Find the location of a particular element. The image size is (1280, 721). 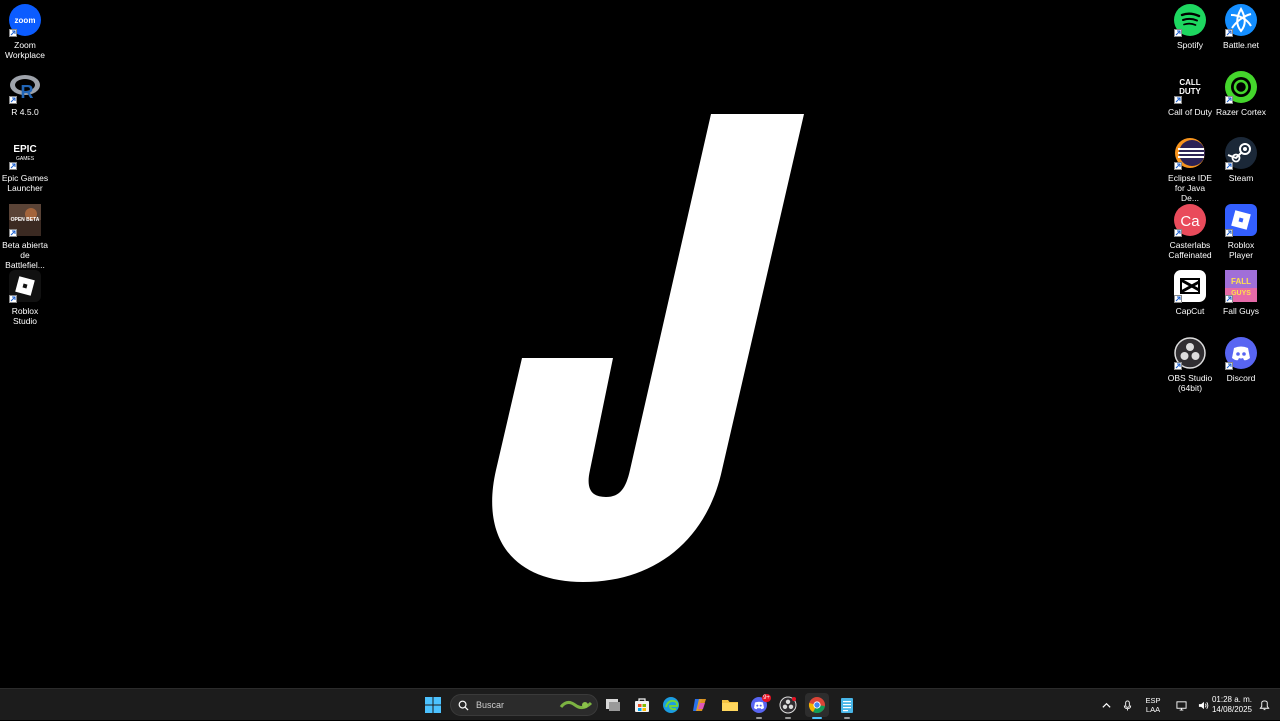

taskbar-copilot is located at coordinates (700, 705).